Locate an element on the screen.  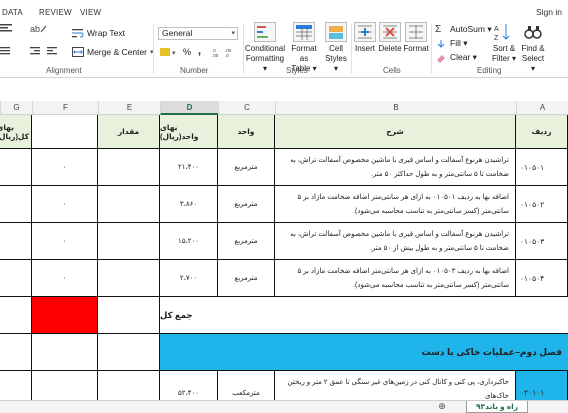
find-select-label: Find & is located at coordinates (533, 48).